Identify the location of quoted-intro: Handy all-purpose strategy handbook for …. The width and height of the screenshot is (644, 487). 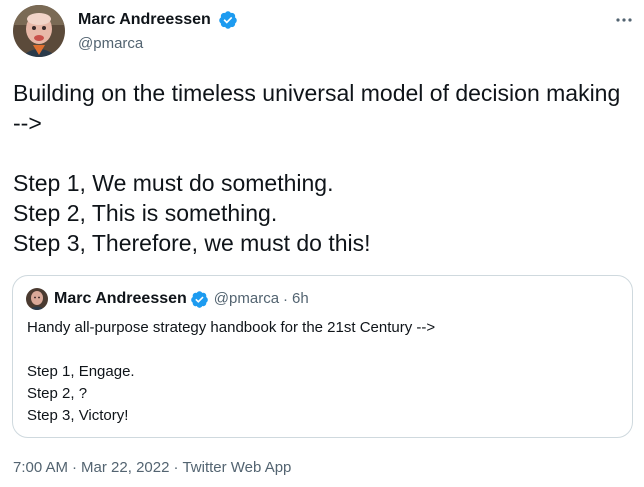
(231, 327).